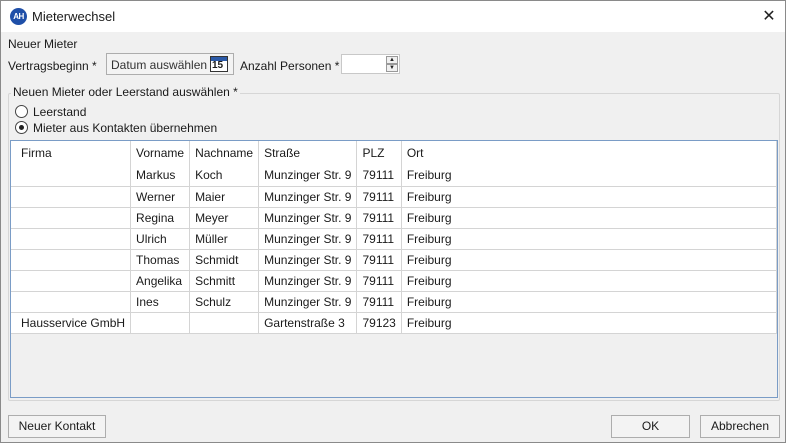 This screenshot has width=786, height=443. I want to click on cell-vorname: Werner, so click(160, 197).